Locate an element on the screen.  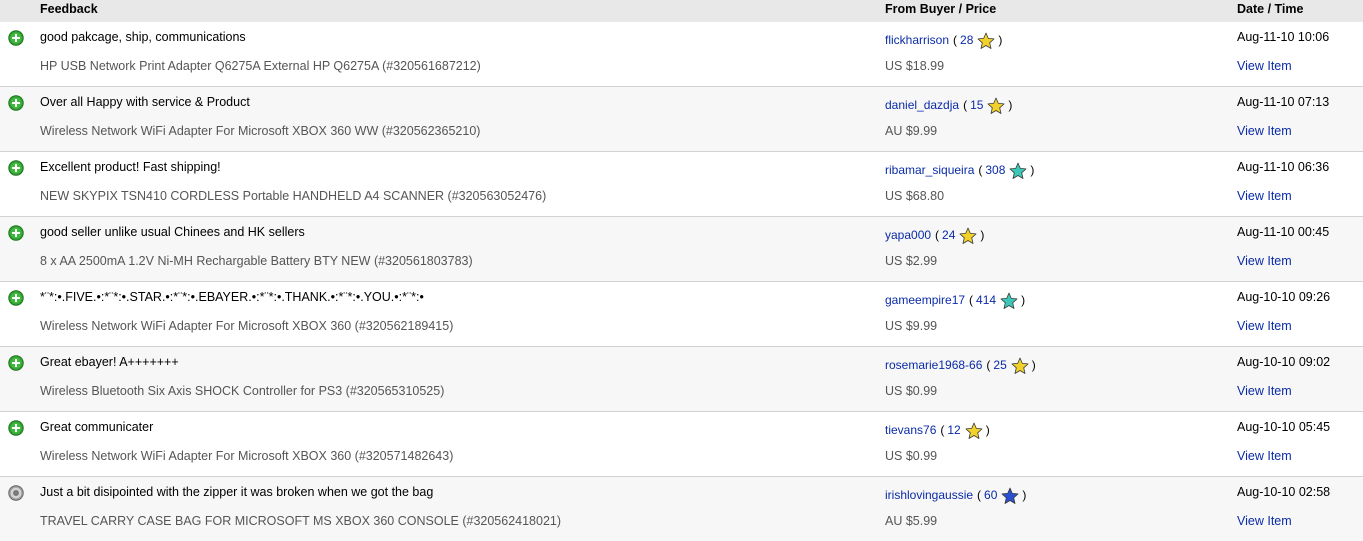
header-feedback: Feedback is located at coordinates (69, 9).